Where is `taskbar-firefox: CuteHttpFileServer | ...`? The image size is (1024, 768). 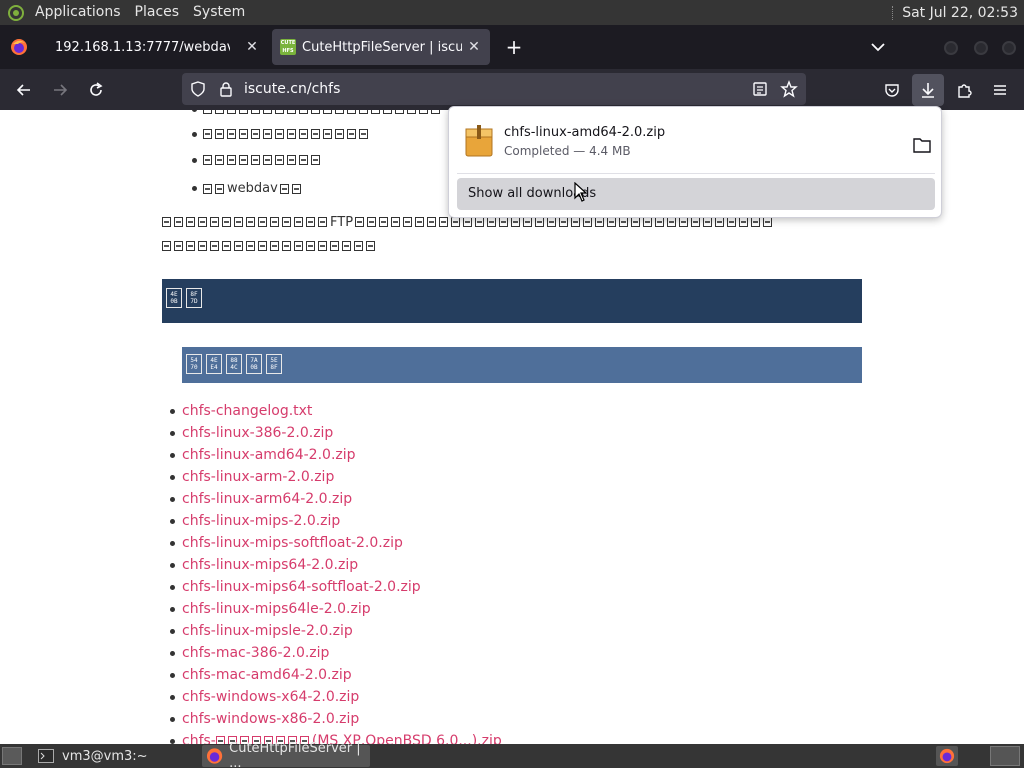 taskbar-firefox: CuteHttpFileServer | ... is located at coordinates (286, 754).